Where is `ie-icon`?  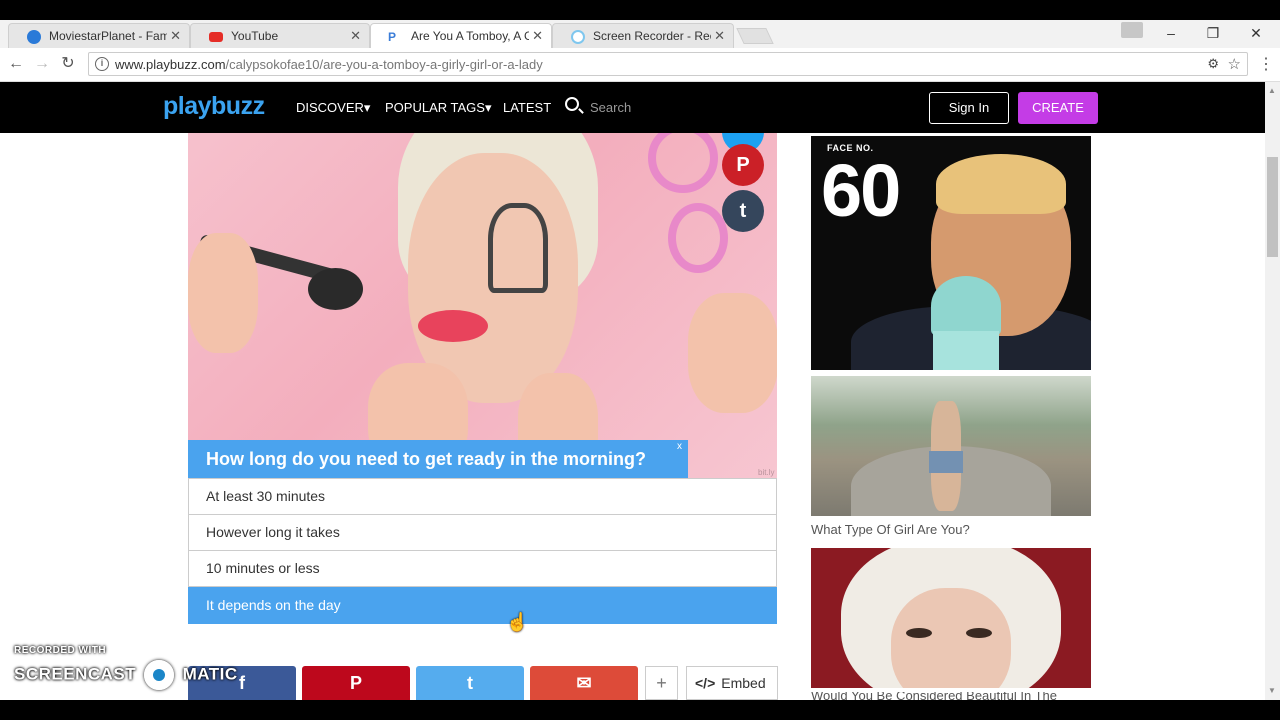 ie-icon is located at coordinates (34, 37).